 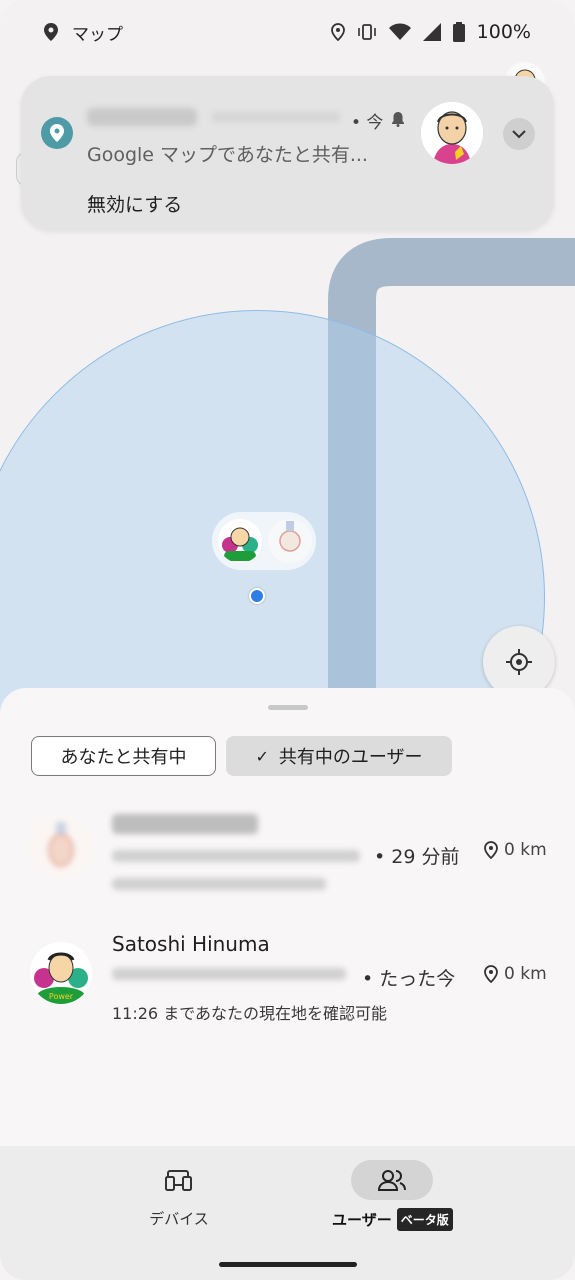 What do you see at coordinates (366, 32) in the screenshot?
I see `vibrate-icon` at bounding box center [366, 32].